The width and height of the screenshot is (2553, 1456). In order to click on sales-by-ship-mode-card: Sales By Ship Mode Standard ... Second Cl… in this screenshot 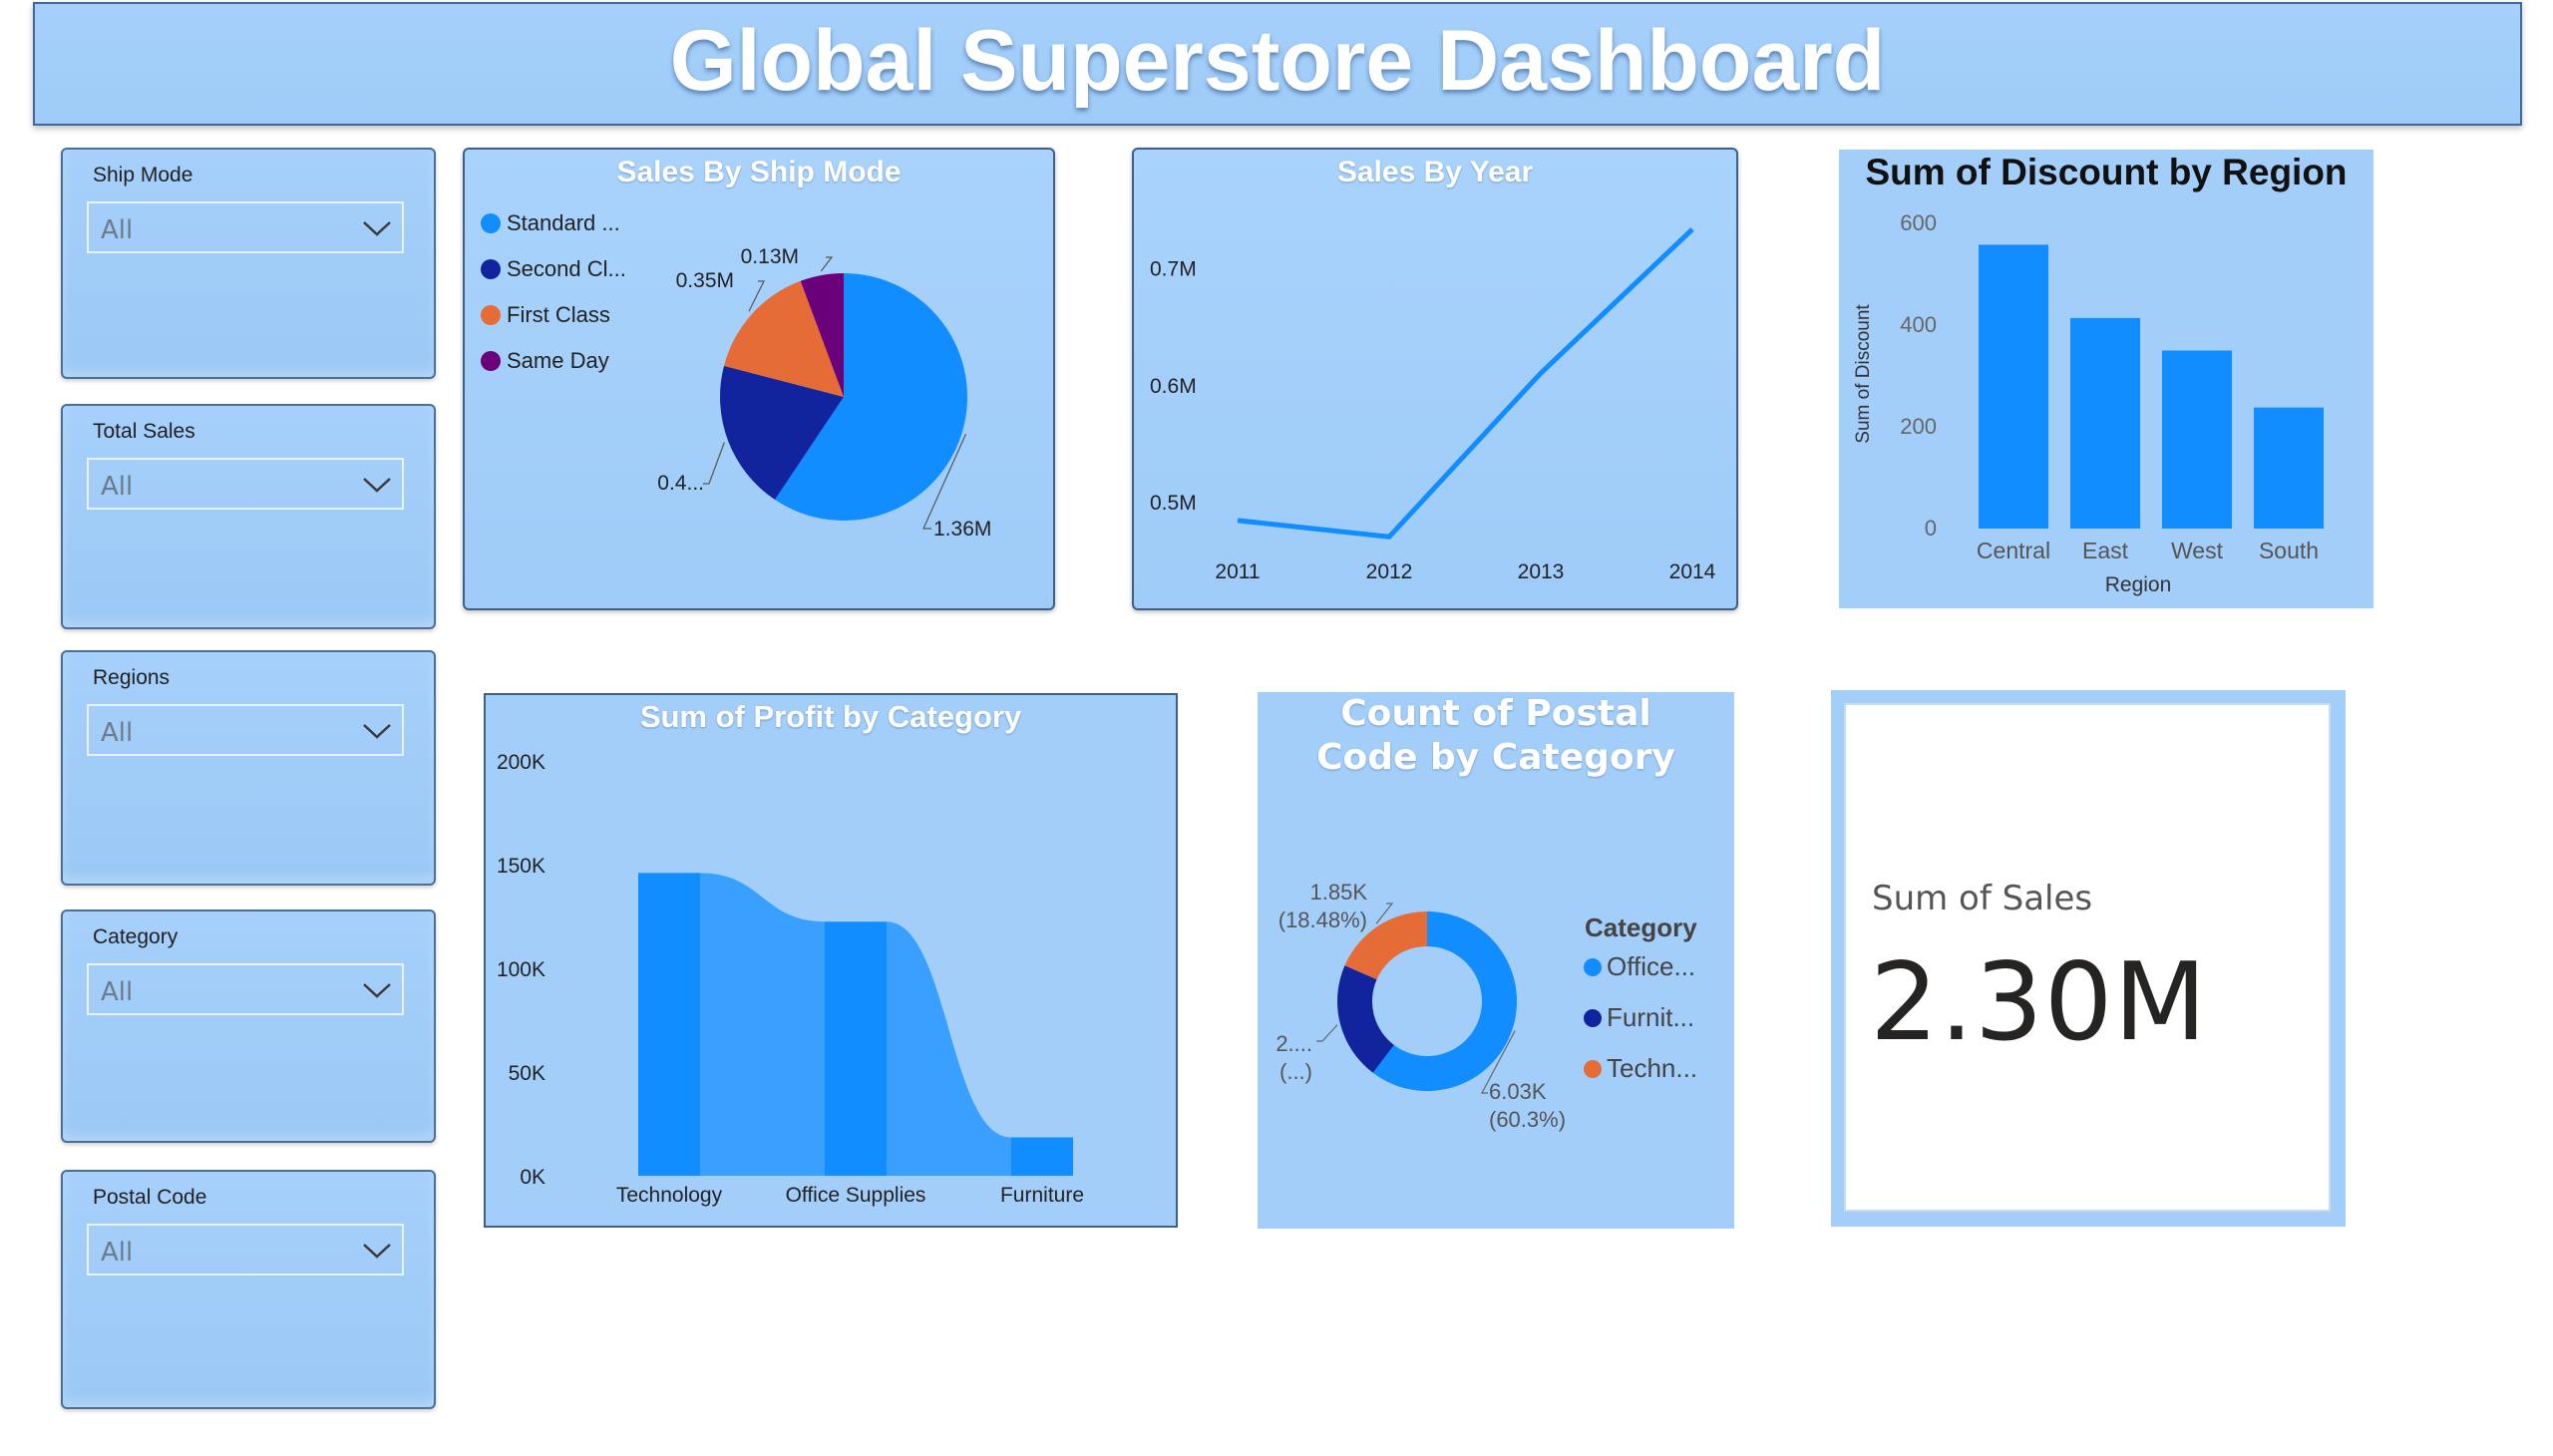, I will do `click(759, 379)`.